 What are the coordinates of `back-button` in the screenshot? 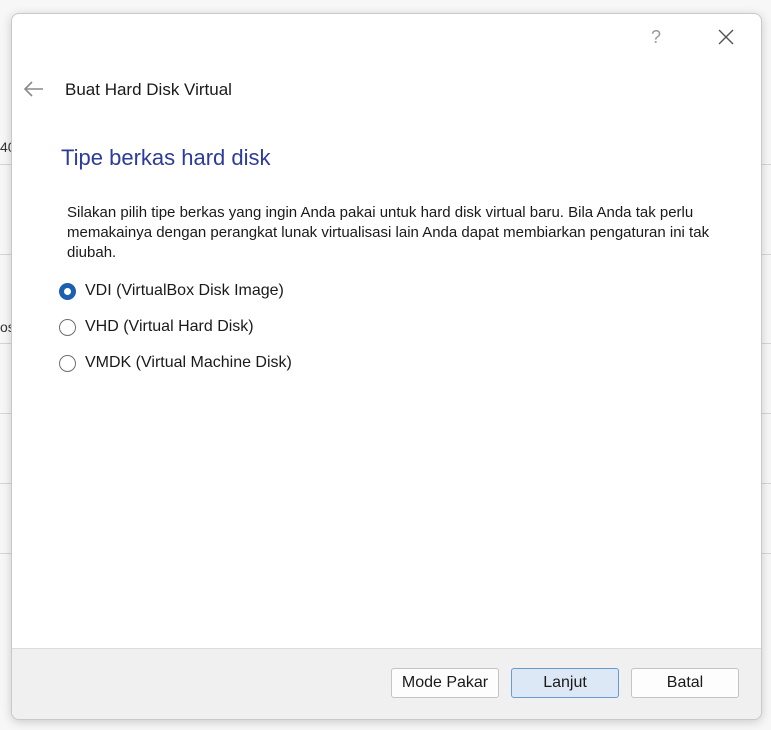 It's located at (34, 89).